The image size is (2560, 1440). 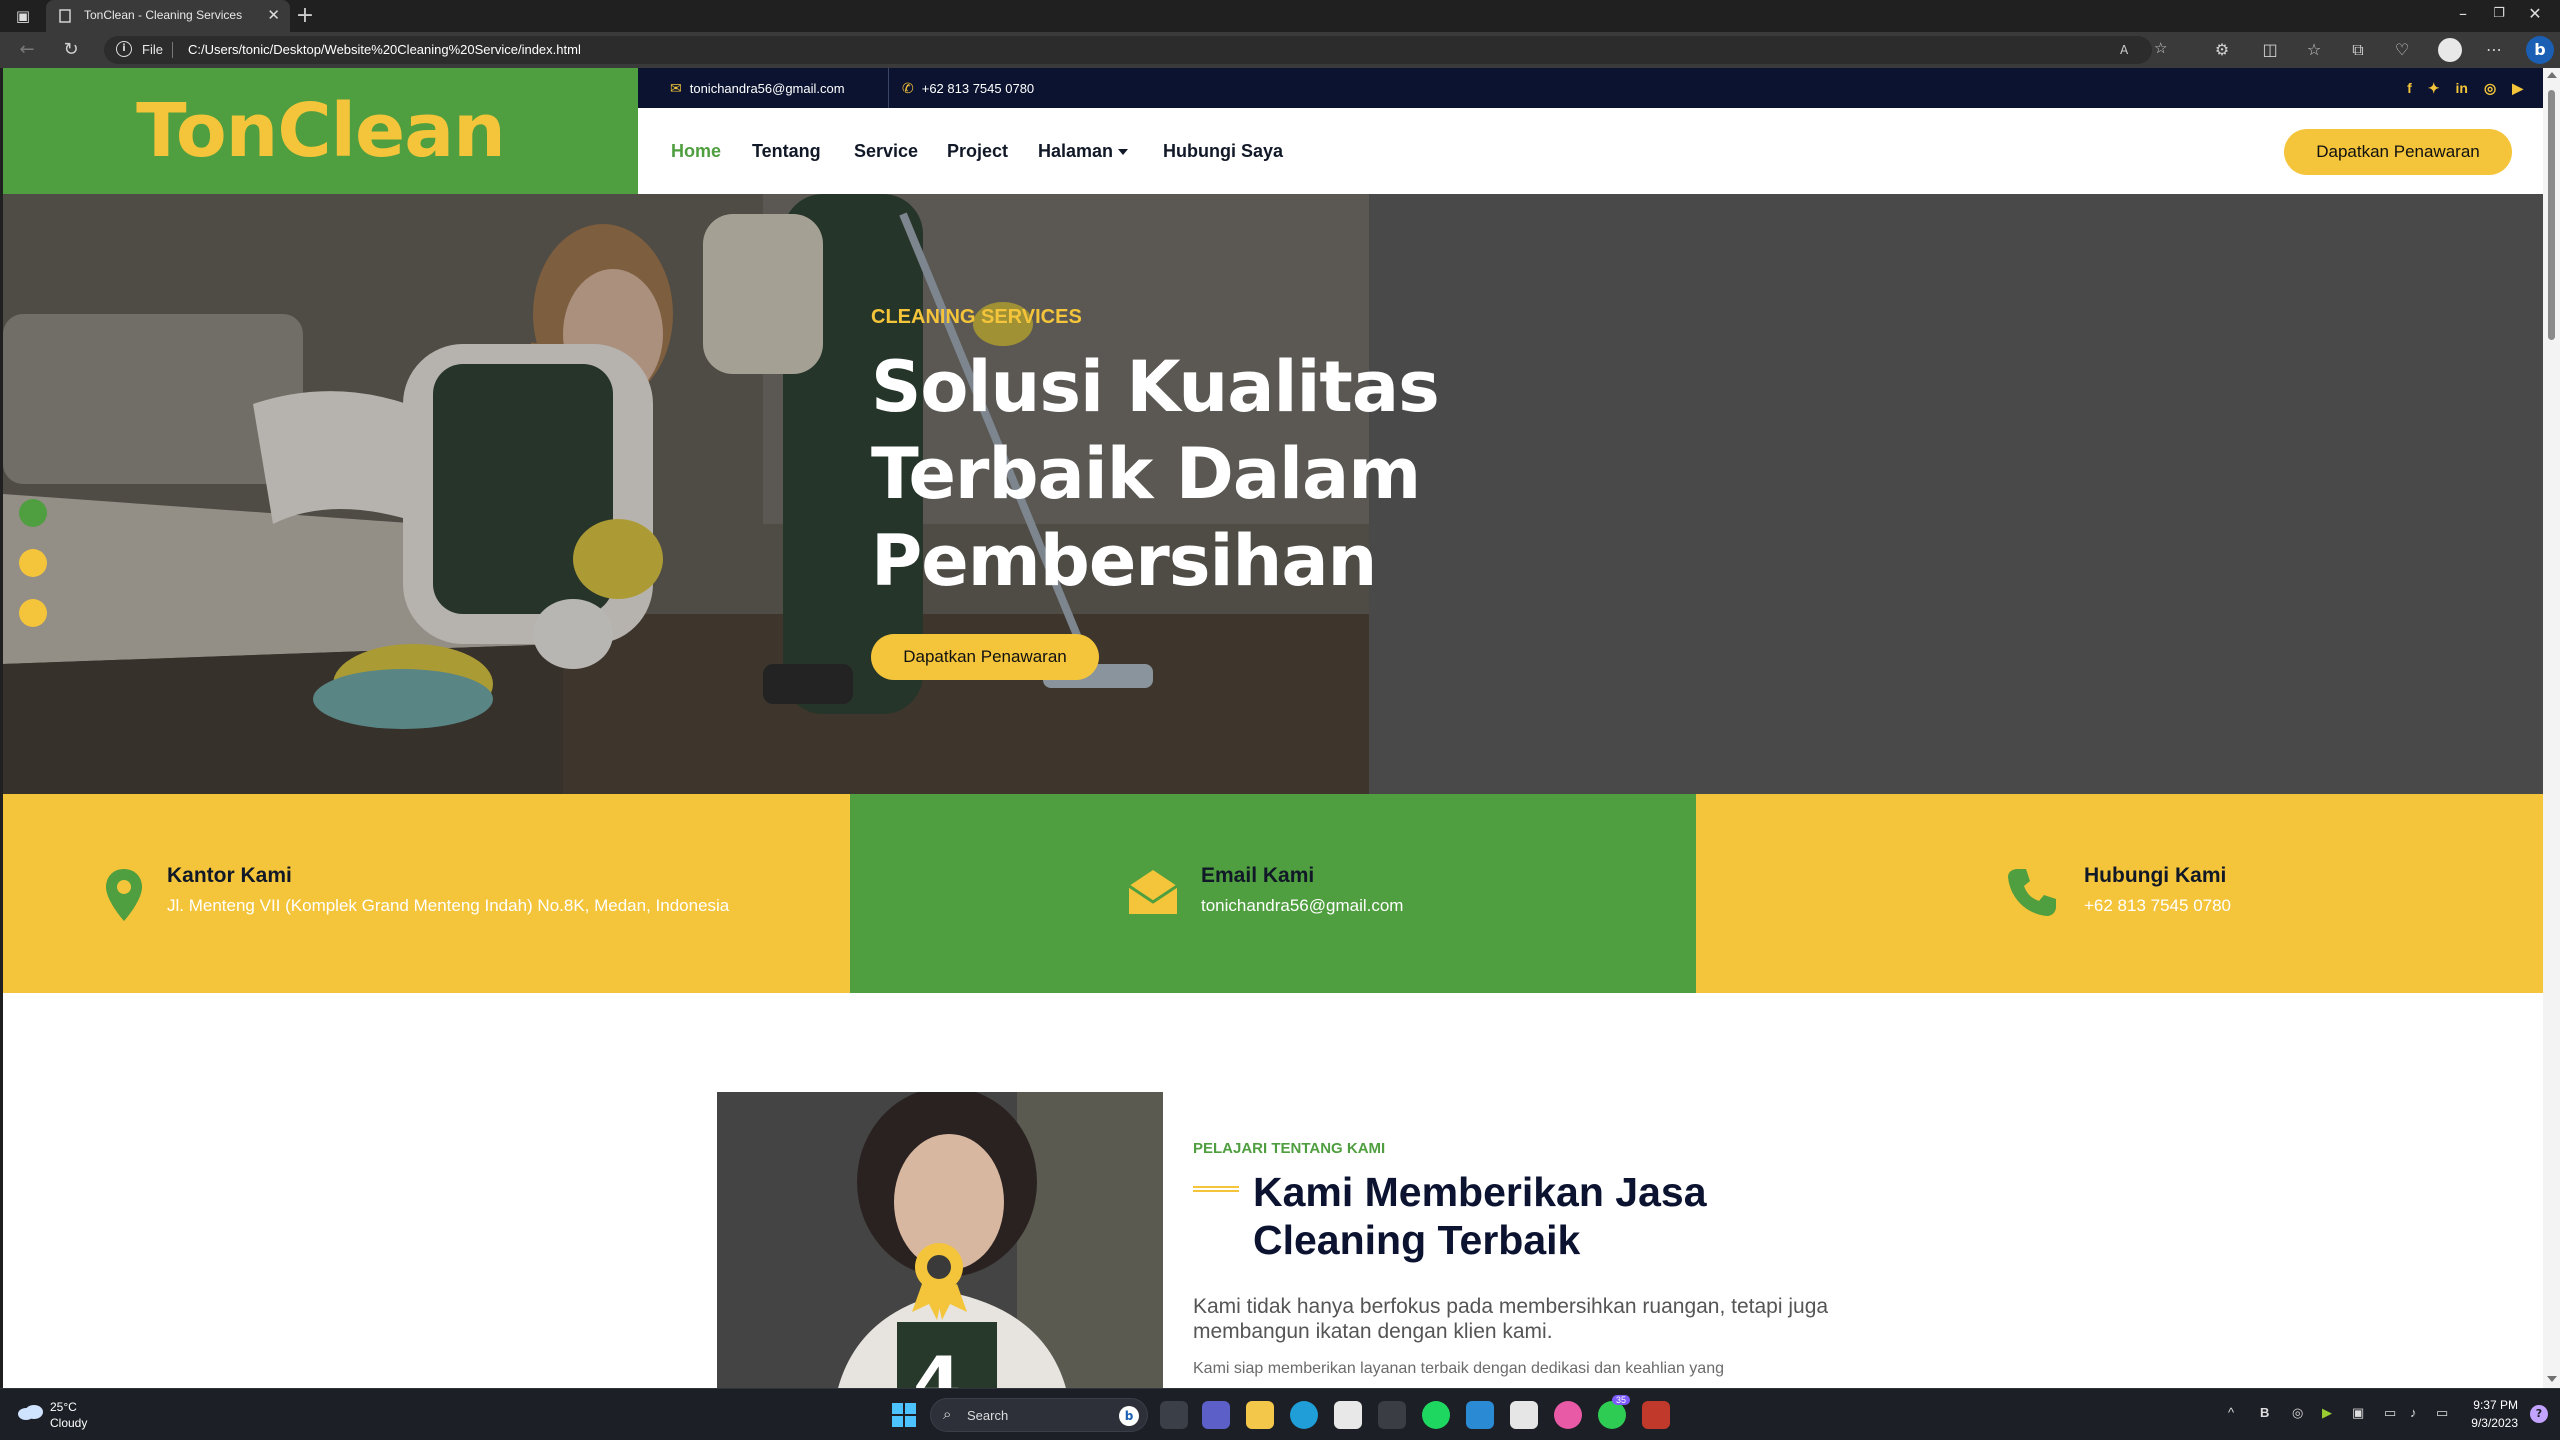 I want to click on network-icon: ▭, so click(x=2390, y=1413).